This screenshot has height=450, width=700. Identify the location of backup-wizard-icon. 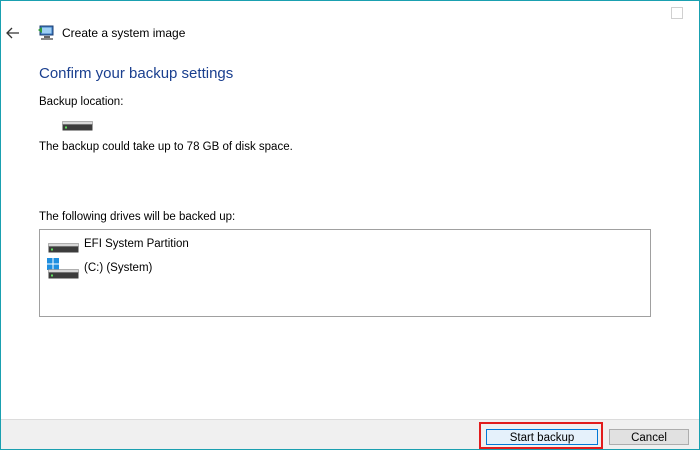
(47, 33).